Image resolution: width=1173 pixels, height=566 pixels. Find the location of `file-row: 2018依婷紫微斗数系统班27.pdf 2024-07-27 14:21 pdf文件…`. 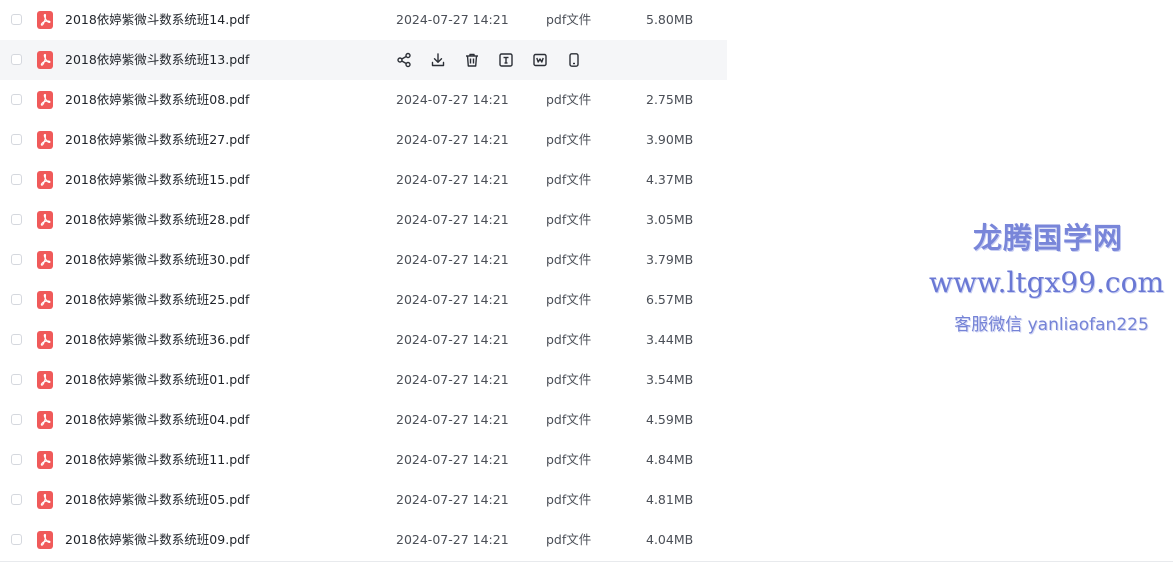

file-row: 2018依婷紫微斗数系统班27.pdf 2024-07-27 14:21 pdf文件… is located at coordinates (363, 140).